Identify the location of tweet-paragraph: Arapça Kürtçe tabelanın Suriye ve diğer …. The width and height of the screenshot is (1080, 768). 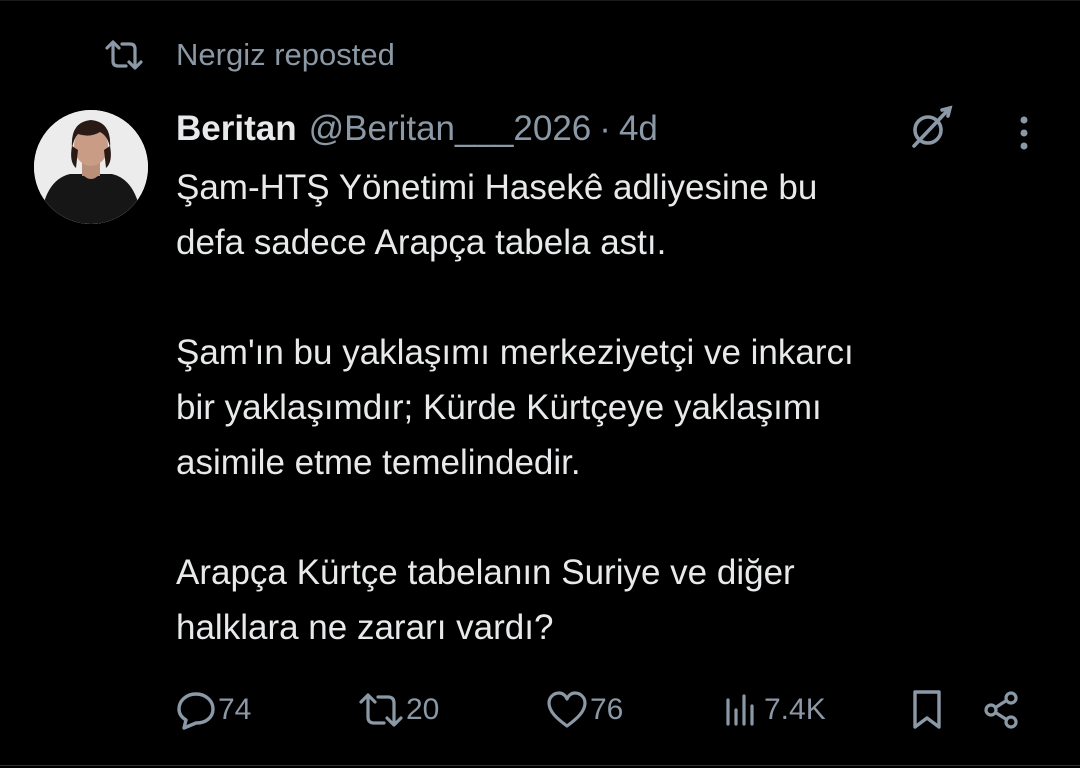
(485, 600).